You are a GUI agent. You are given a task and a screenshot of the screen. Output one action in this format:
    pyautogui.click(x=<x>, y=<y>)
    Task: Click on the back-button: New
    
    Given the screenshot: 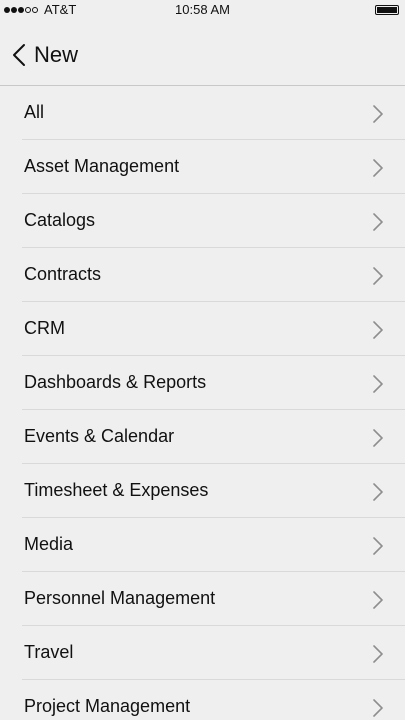 What is the action you would take?
    pyautogui.click(x=45, y=55)
    